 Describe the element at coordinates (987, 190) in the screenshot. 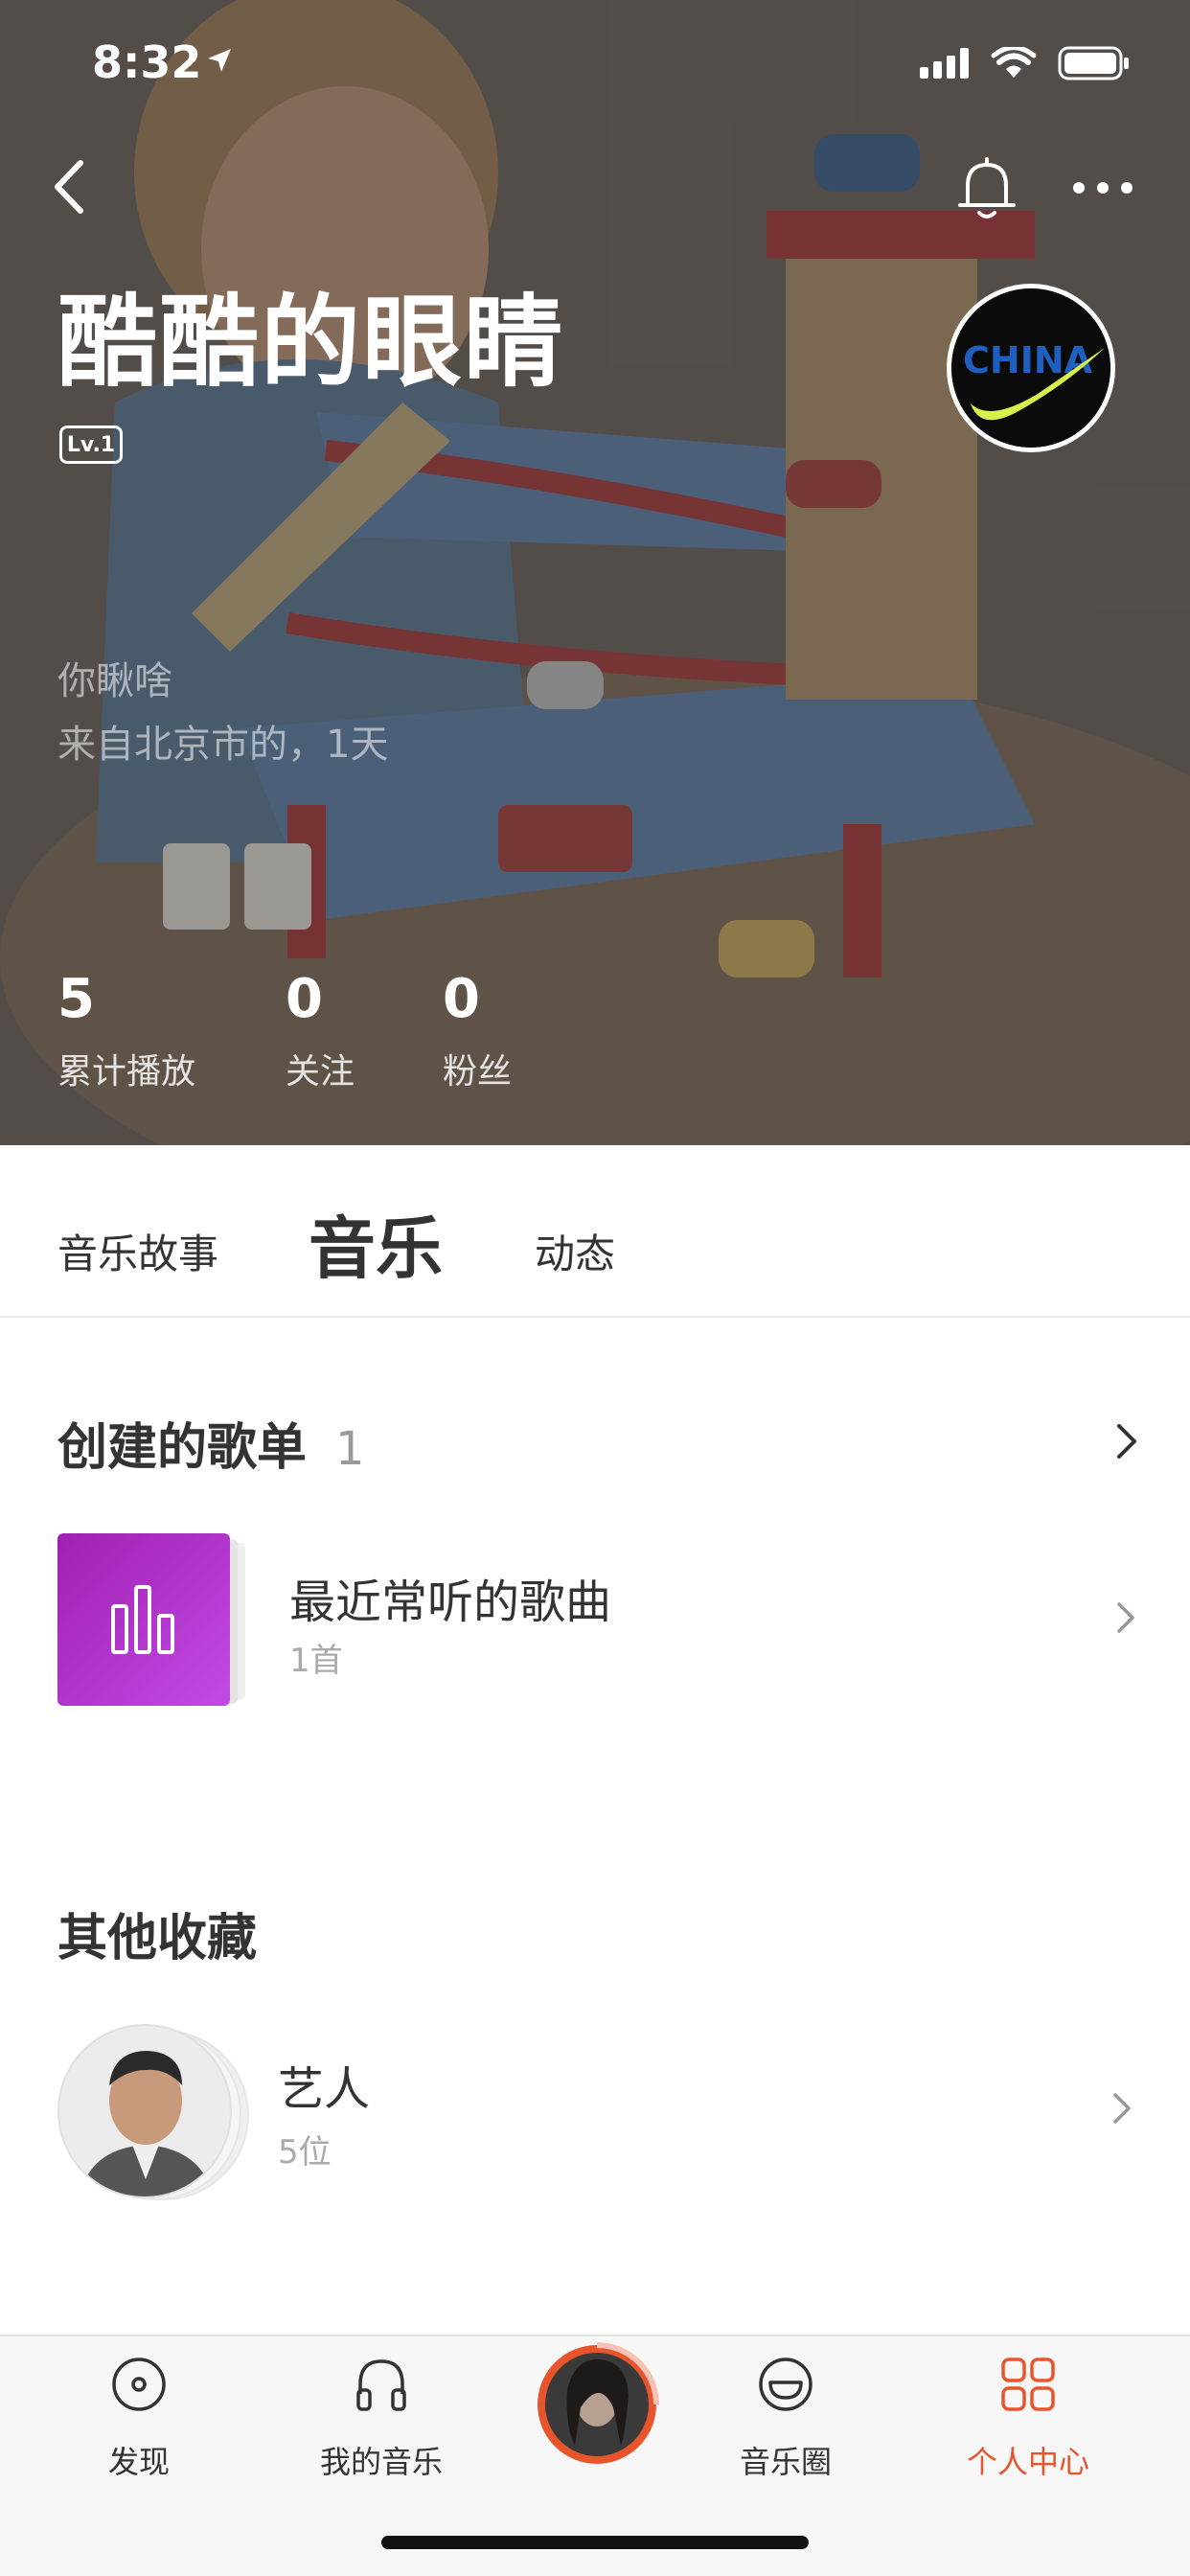

I see `bell-icon` at that location.